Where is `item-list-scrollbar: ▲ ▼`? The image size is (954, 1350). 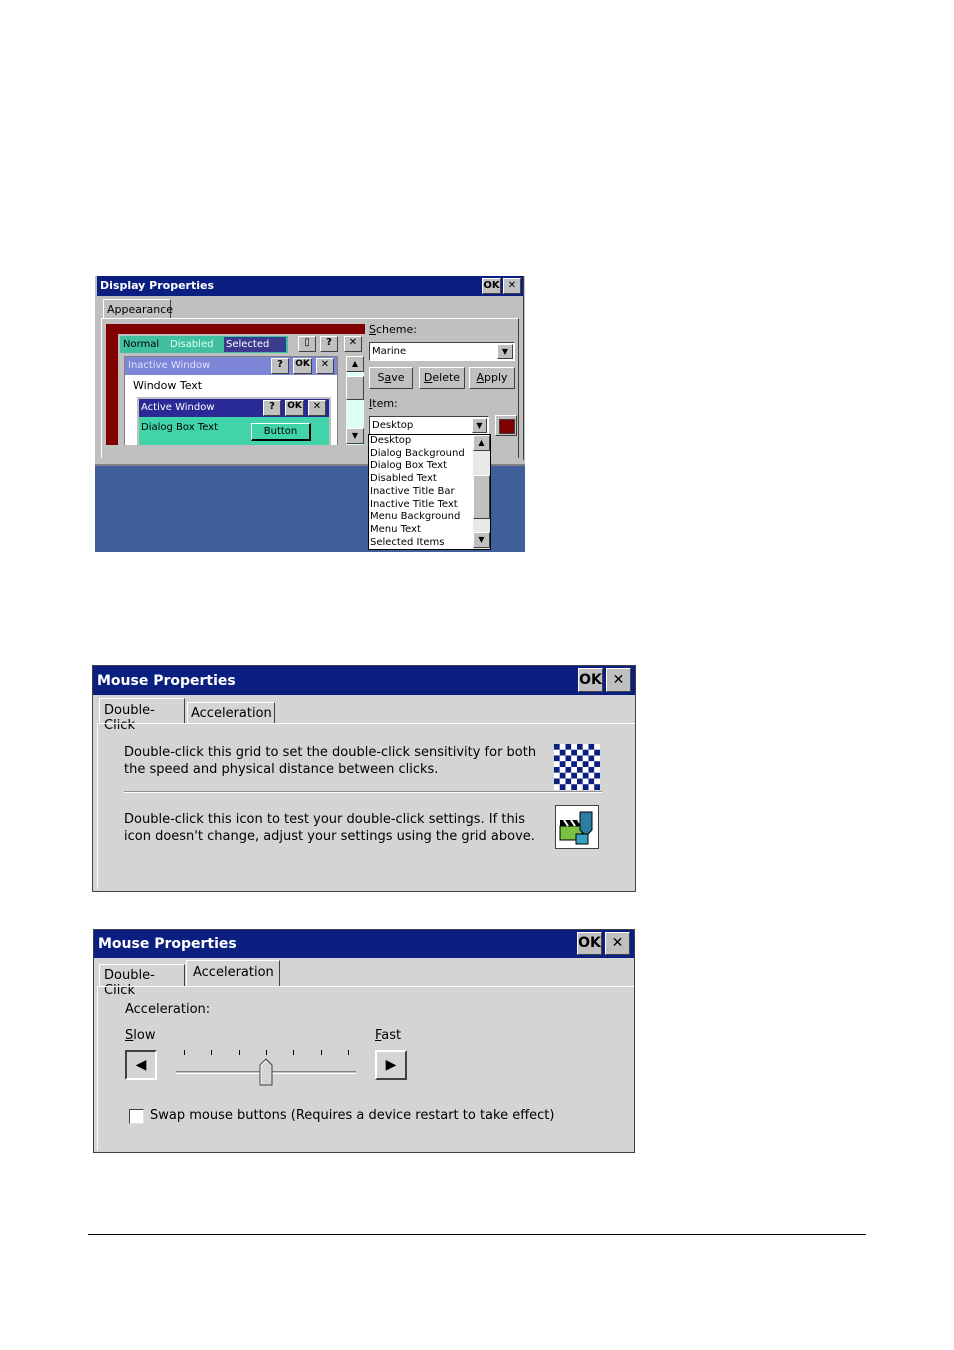 item-list-scrollbar: ▲ ▼ is located at coordinates (481, 492).